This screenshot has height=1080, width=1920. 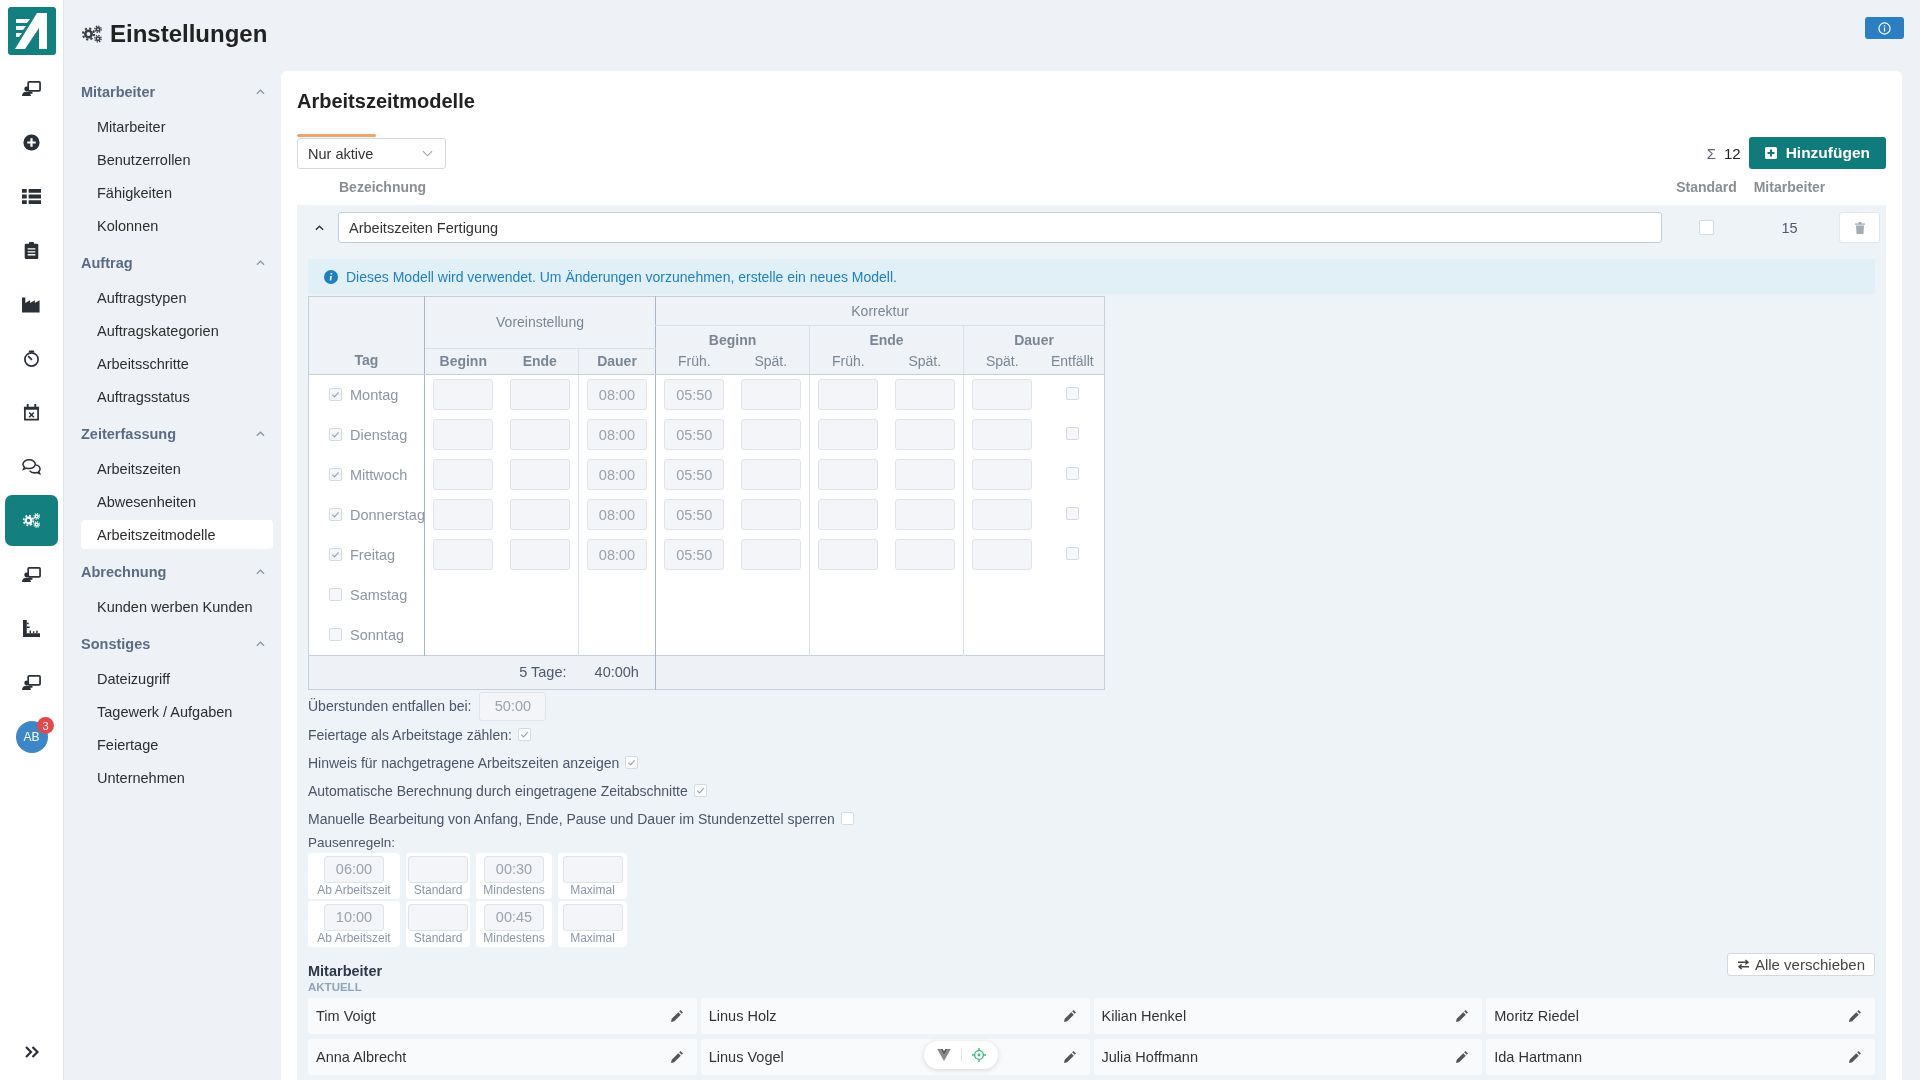 I want to click on sidebar-item: Tagewerk / Aufgaben, so click(x=177, y=711).